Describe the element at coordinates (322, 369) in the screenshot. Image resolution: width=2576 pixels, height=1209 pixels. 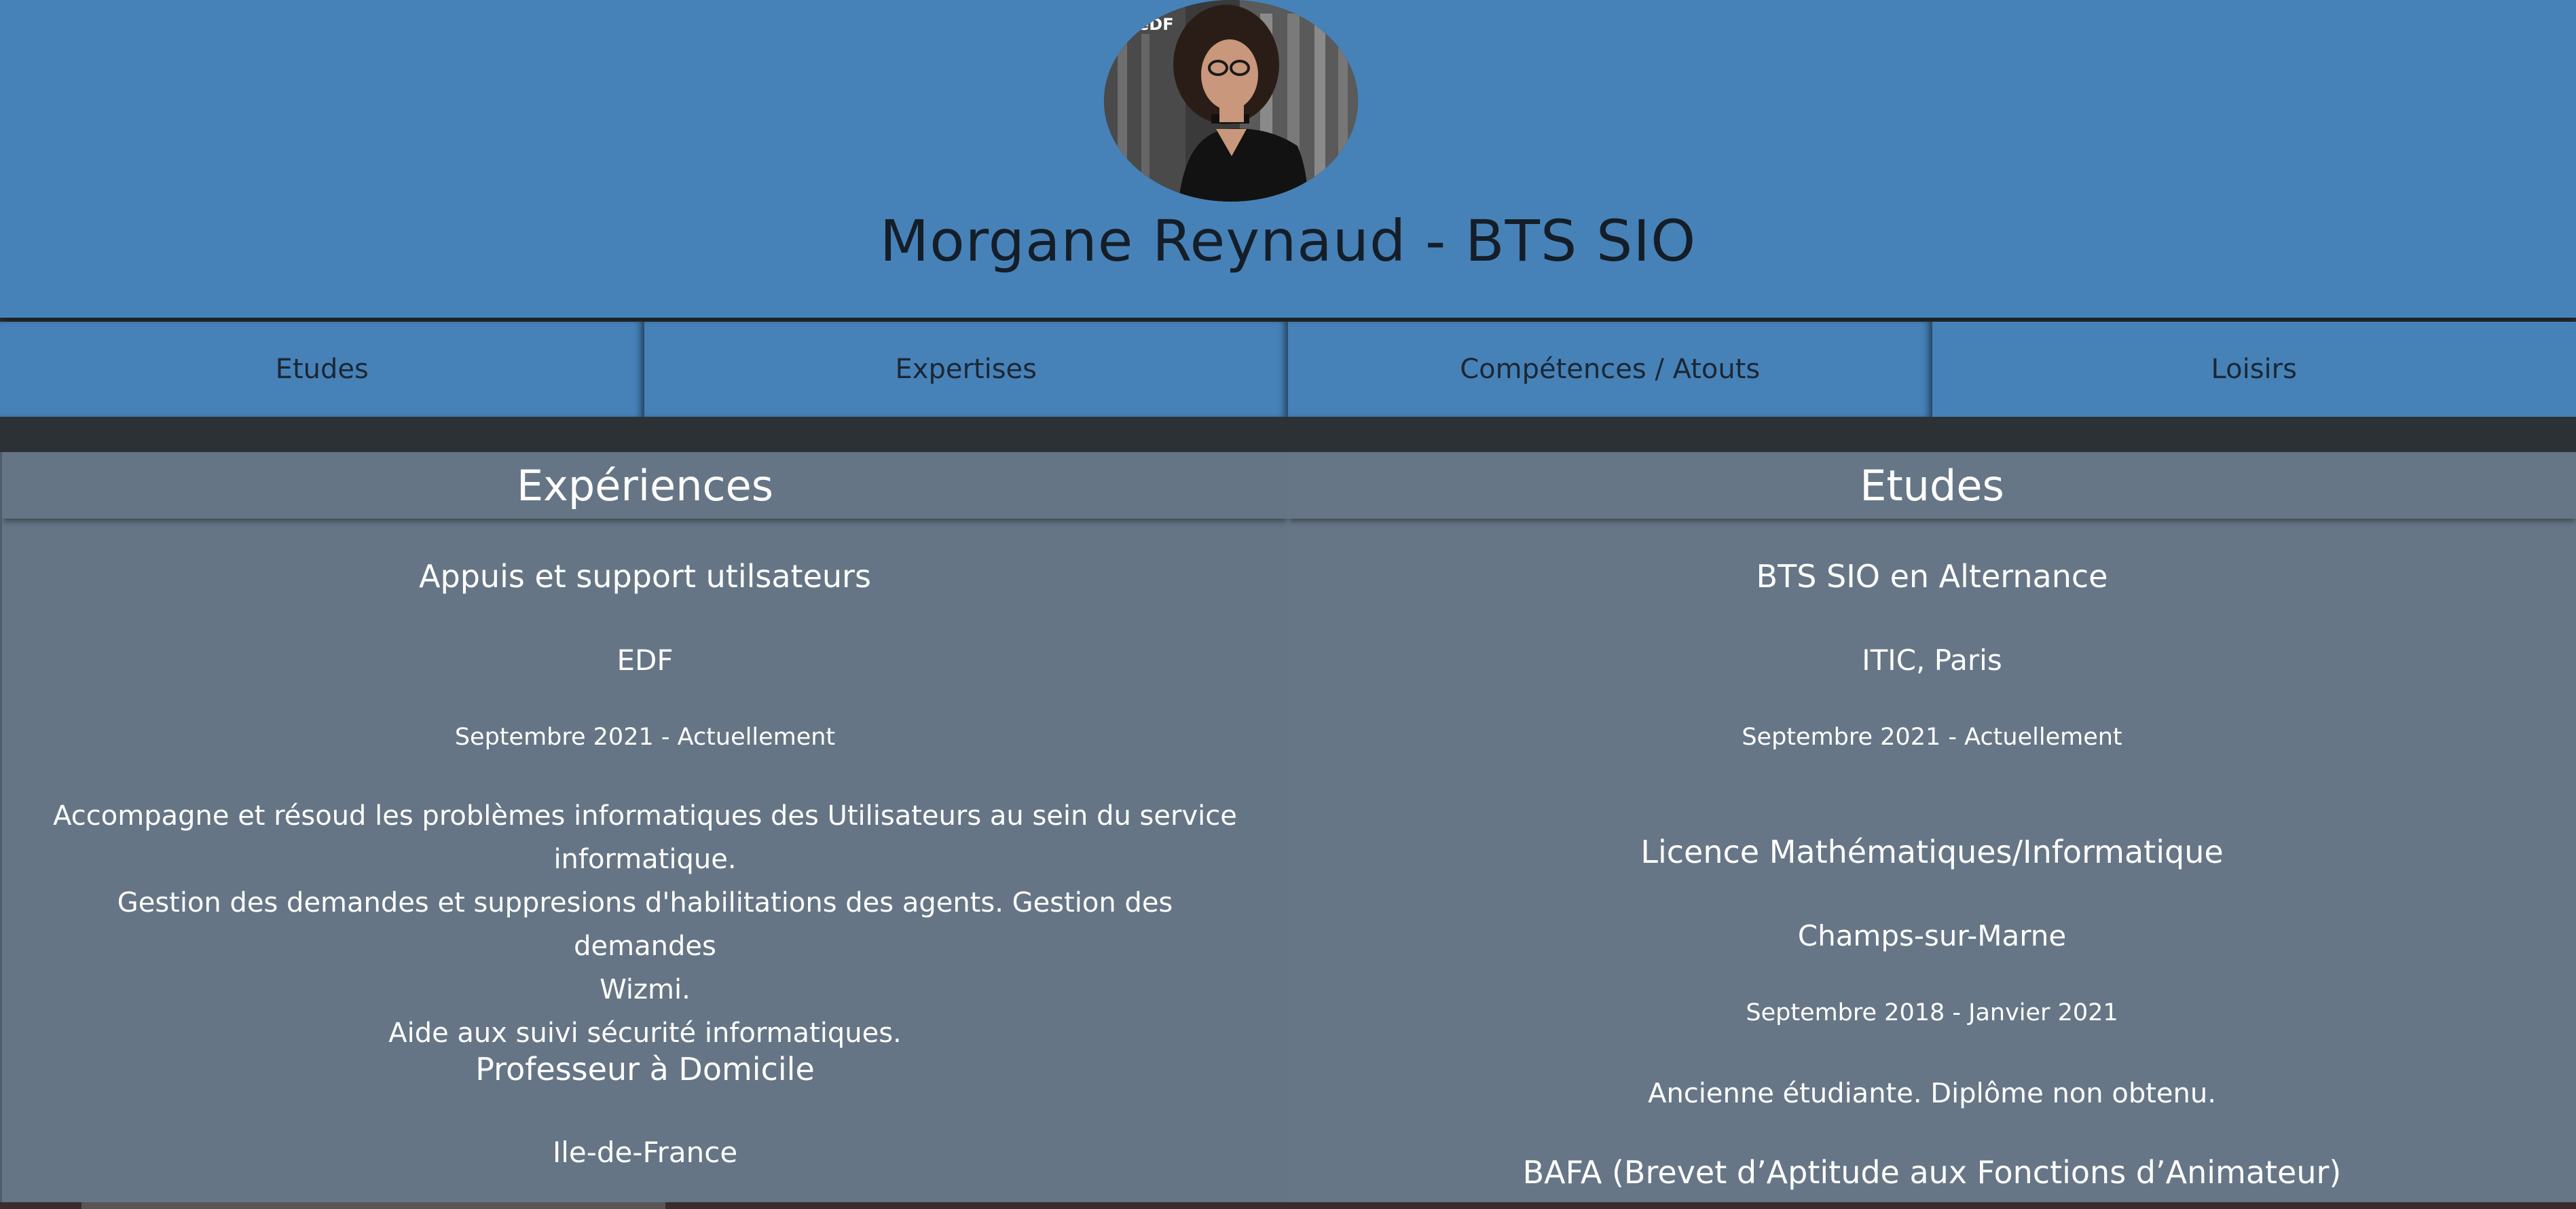
I see `nav-item-etudes: Etudes` at that location.